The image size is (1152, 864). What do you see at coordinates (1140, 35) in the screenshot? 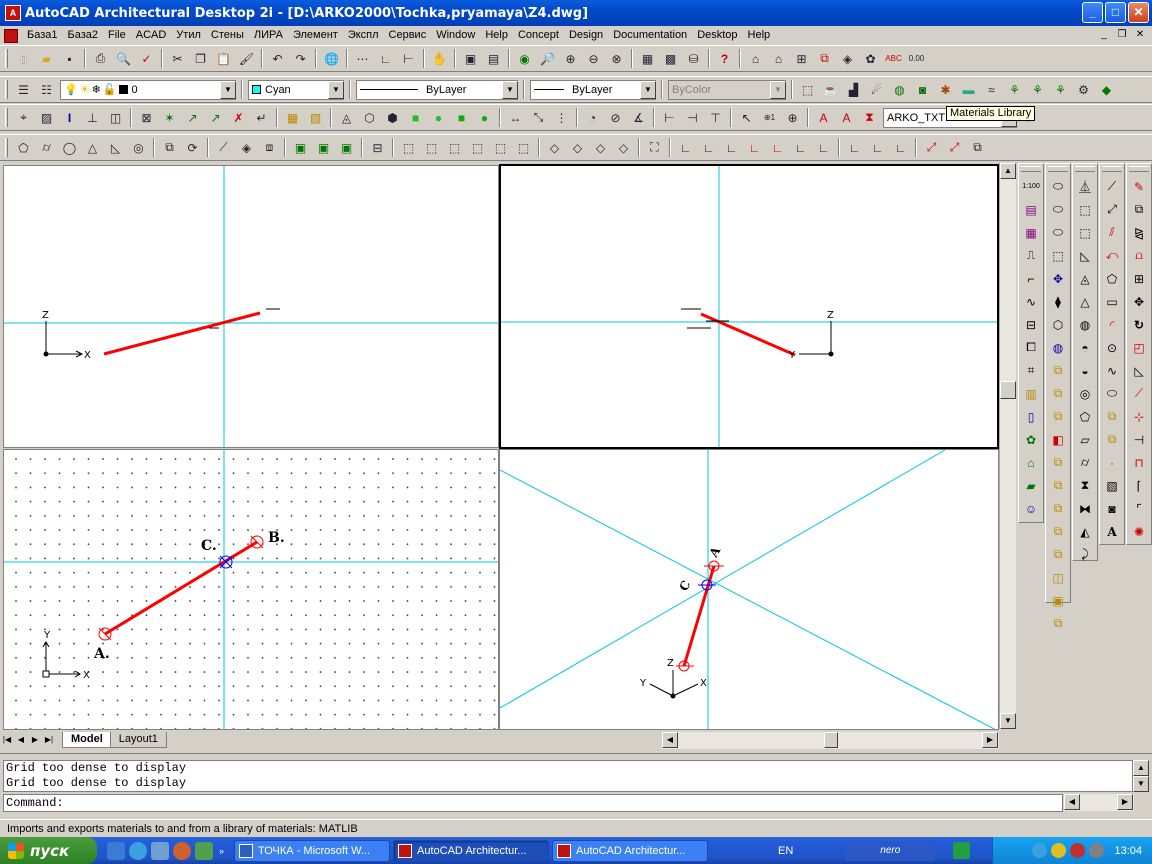
I see `doc-close-icon: ✕` at bounding box center [1140, 35].